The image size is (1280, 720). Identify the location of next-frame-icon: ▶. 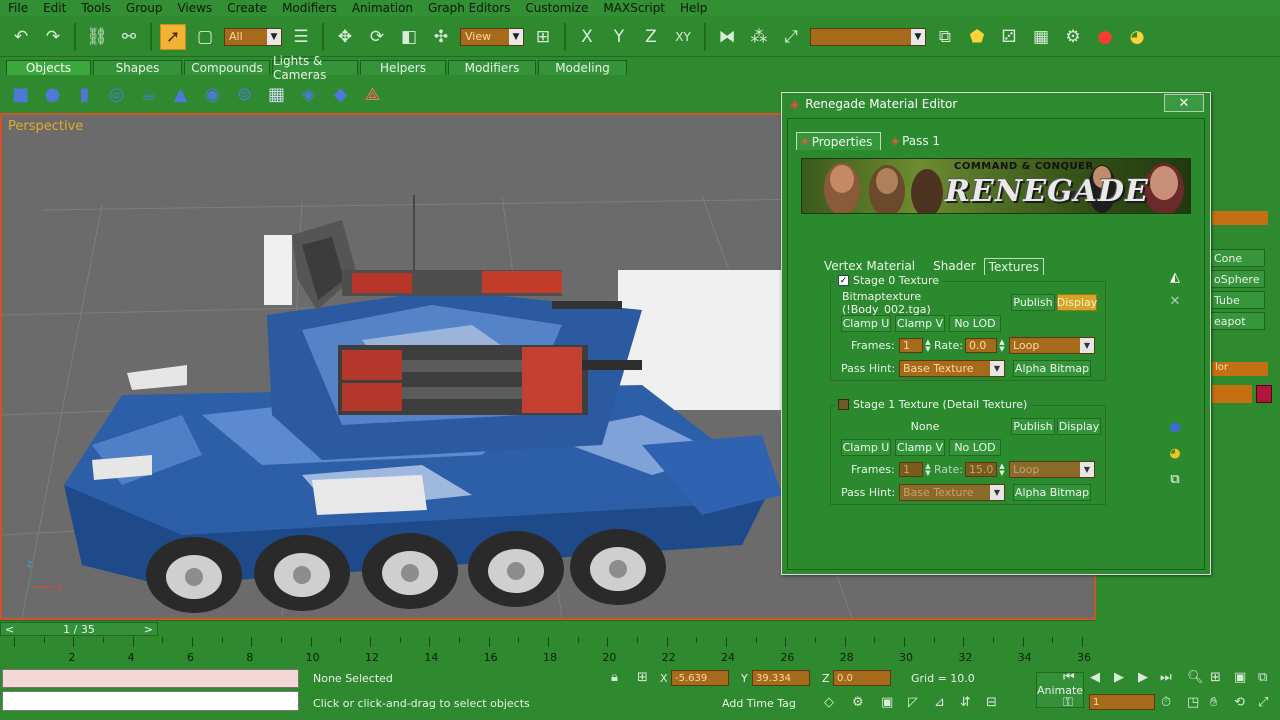
(1143, 677).